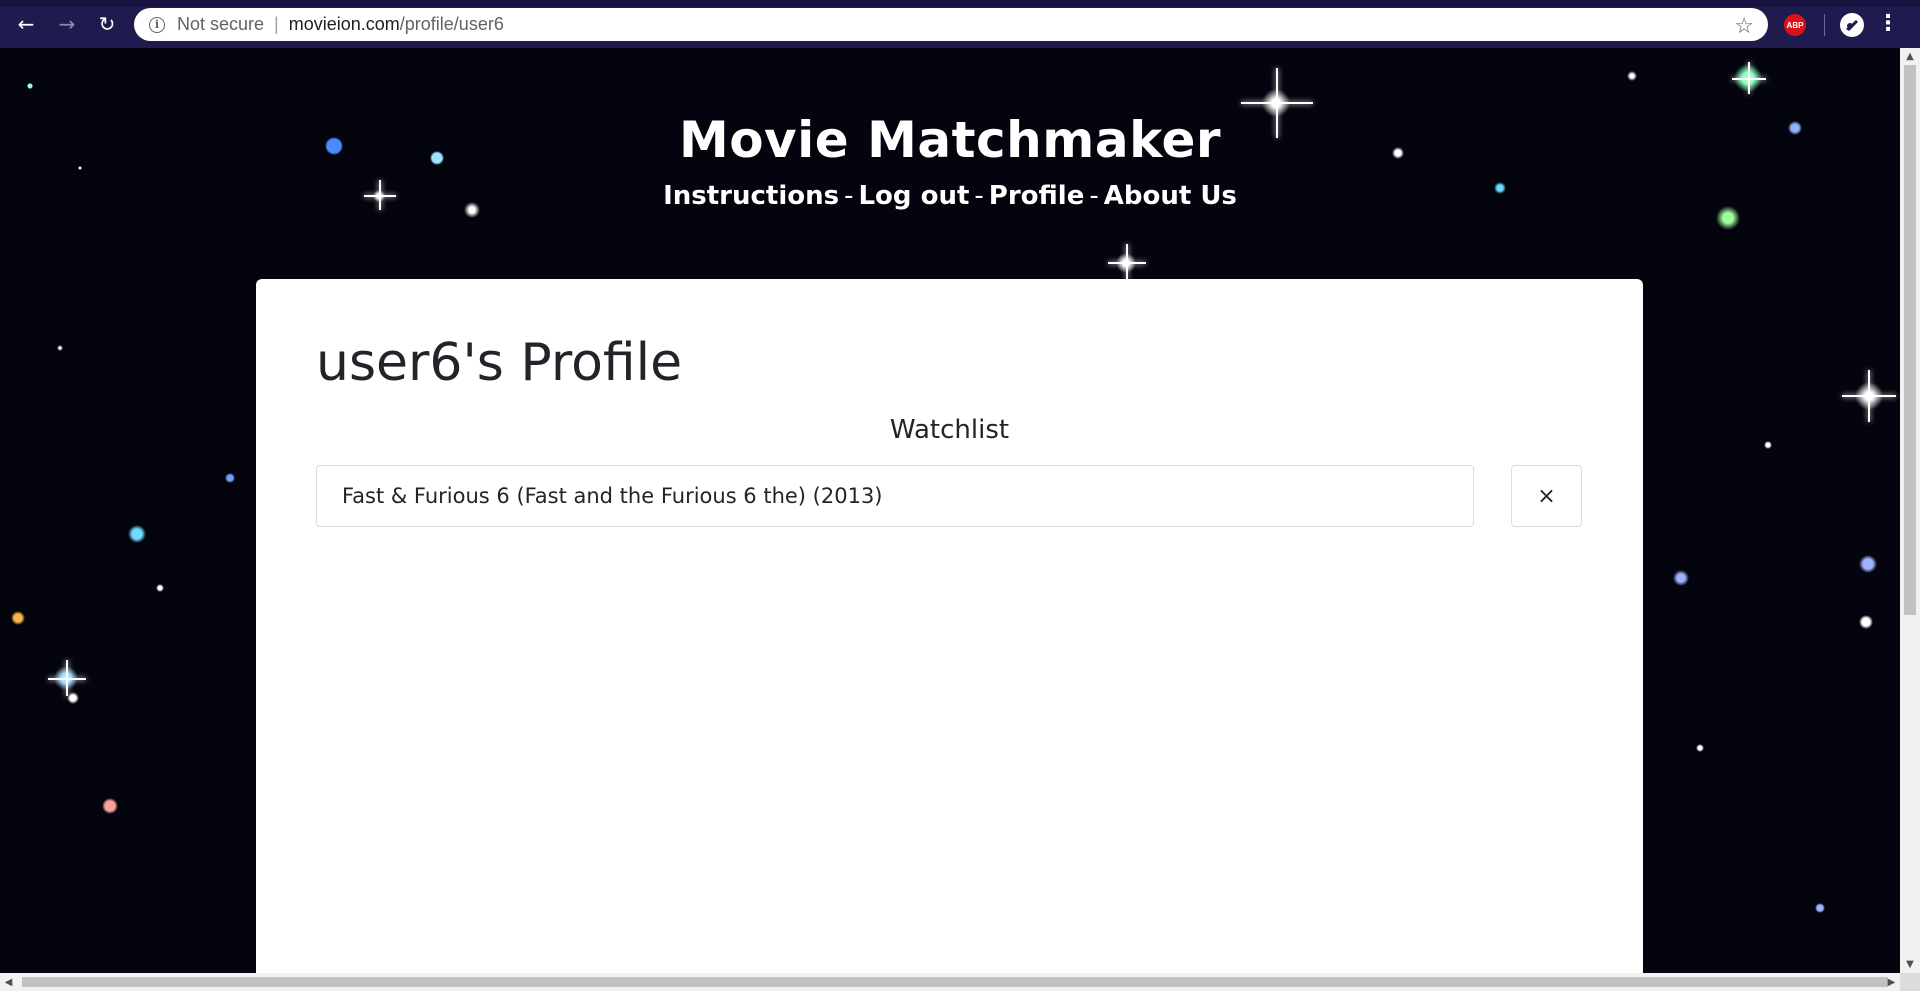 This screenshot has width=1920, height=991. Describe the element at coordinates (913, 196) in the screenshot. I see `nav-logout-link: Log out` at that location.